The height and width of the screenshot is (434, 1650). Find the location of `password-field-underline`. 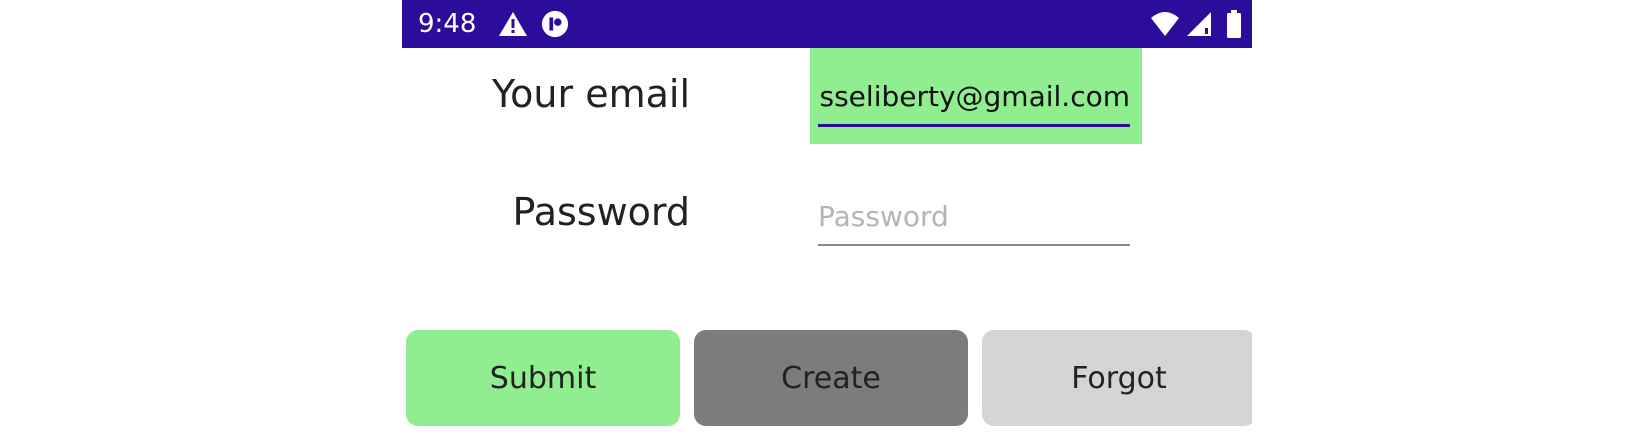

password-field-underline is located at coordinates (974, 245).